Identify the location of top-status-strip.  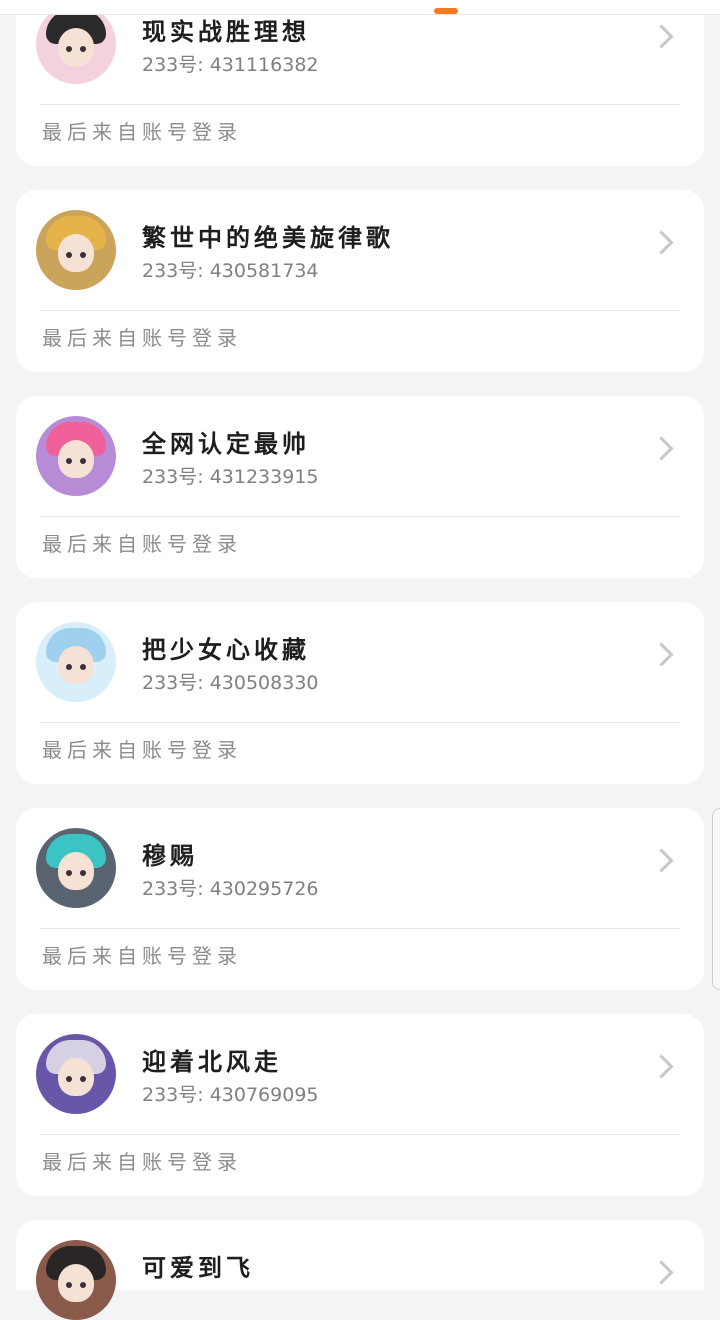
(360, 7).